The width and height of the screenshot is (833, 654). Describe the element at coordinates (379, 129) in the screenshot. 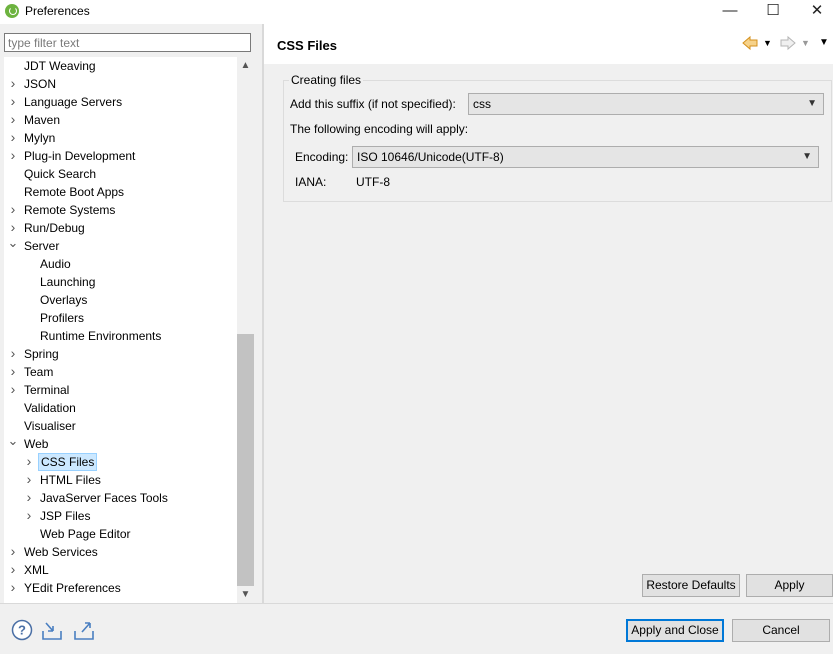

I see `encoding-note: The following encoding will apply:` at that location.